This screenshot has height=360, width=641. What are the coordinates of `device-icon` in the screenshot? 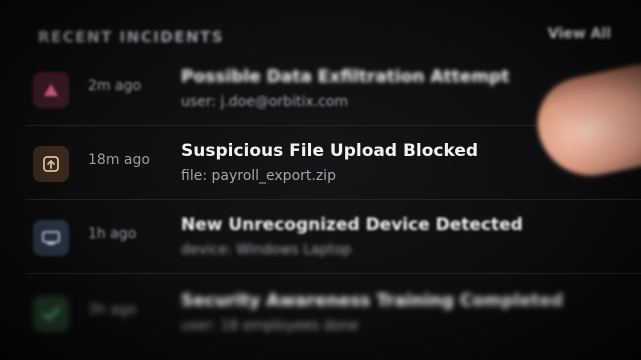 It's located at (51, 238).